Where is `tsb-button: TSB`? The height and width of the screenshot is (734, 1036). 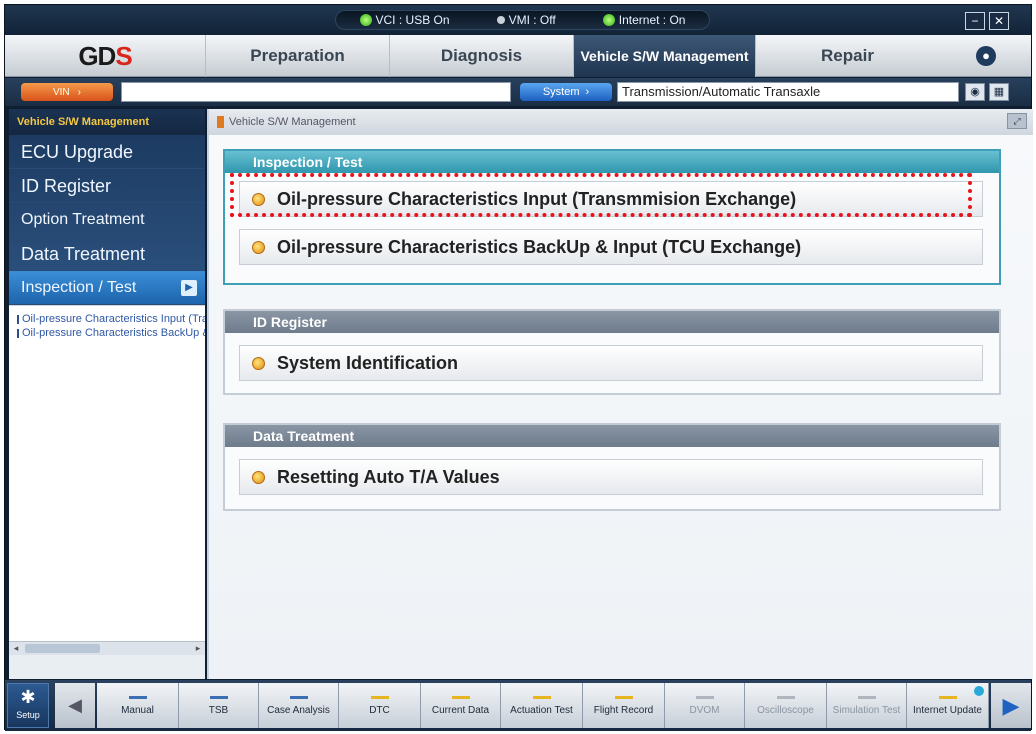
tsb-button: TSB is located at coordinates (219, 705).